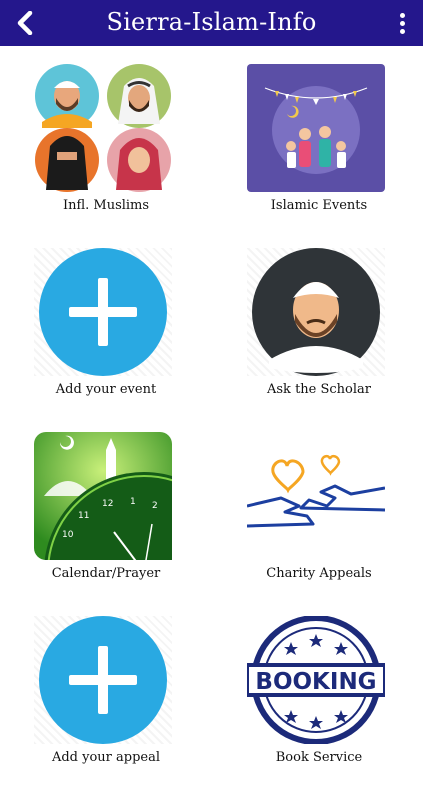 The image size is (423, 800). Describe the element at coordinates (316, 128) in the screenshot. I see `islamic-events-icon` at that location.